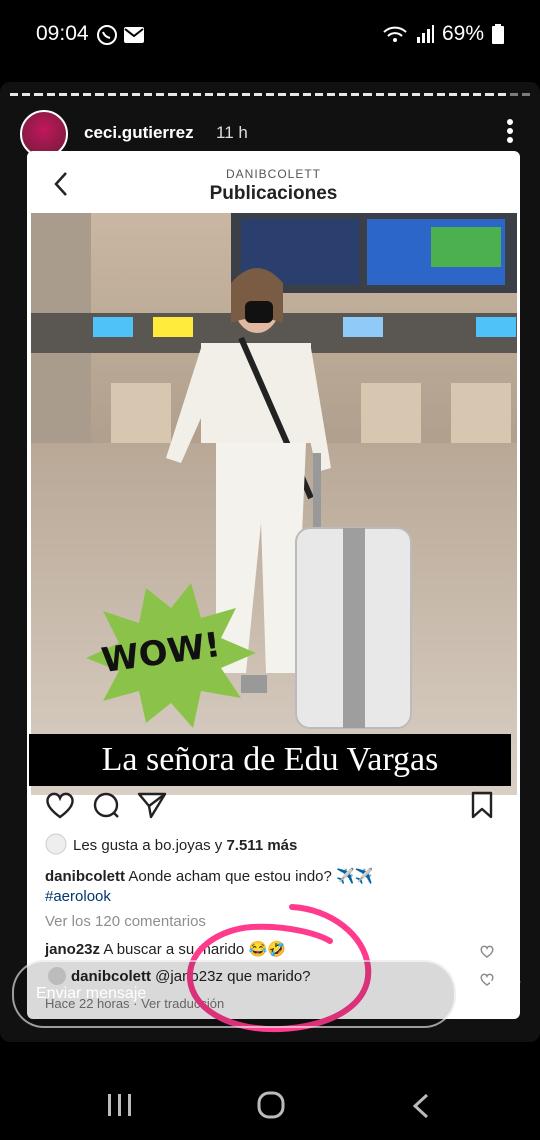  Describe the element at coordinates (106, 807) in the screenshot. I see `comment-icon` at that location.